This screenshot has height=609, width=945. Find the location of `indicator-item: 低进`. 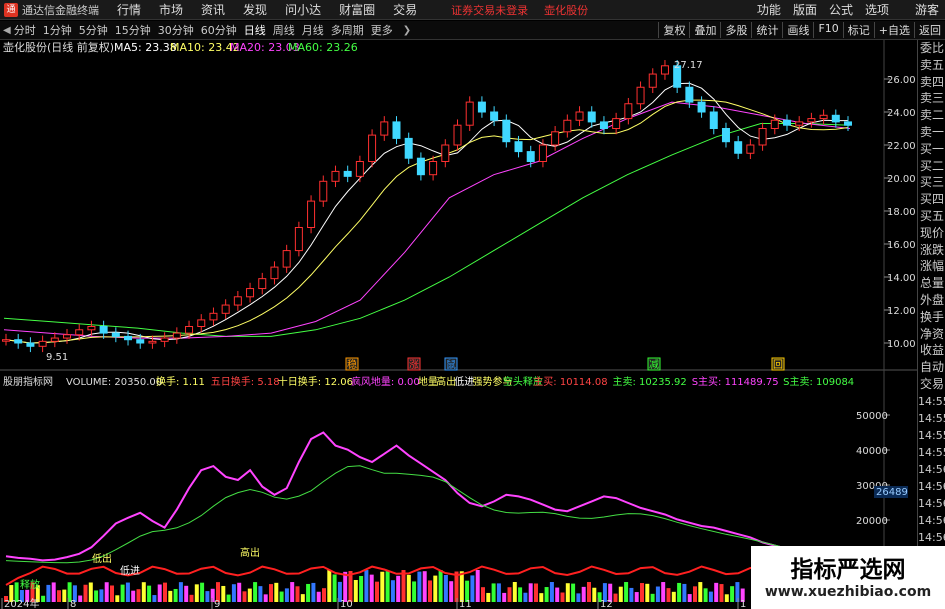

indicator-item: 低进 is located at coordinates (464, 381).